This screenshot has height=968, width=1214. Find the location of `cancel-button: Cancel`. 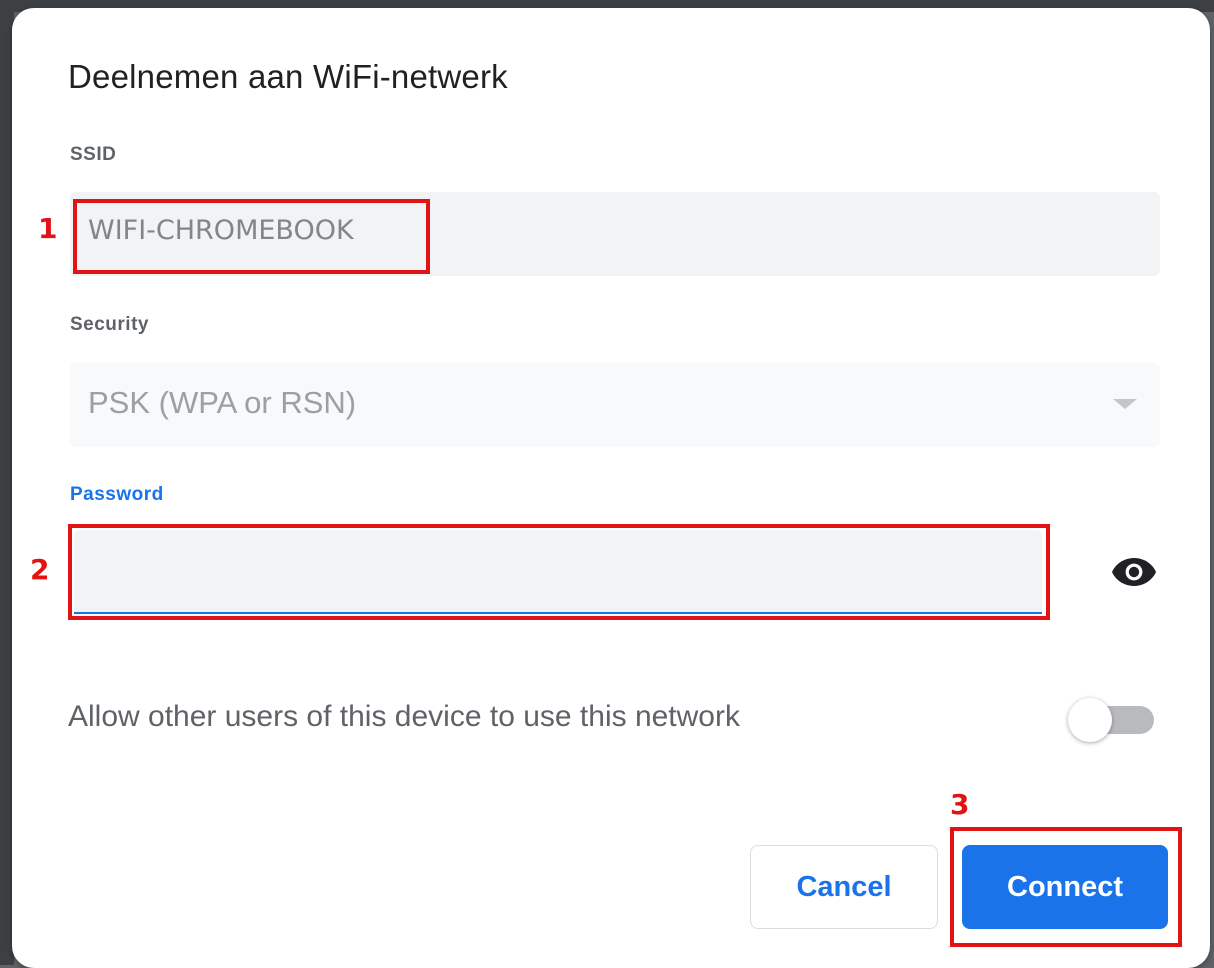

cancel-button: Cancel is located at coordinates (844, 887).